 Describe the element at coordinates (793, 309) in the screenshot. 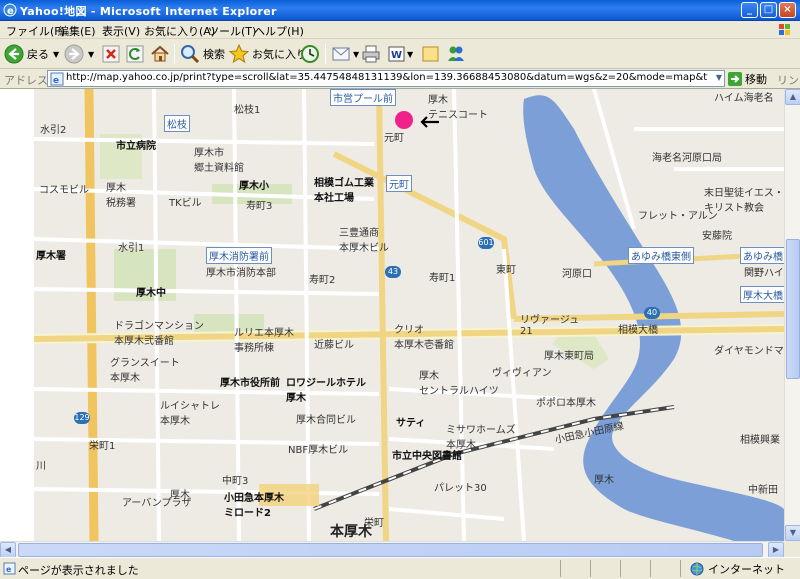

I see `vertical-scroll-thumb` at that location.